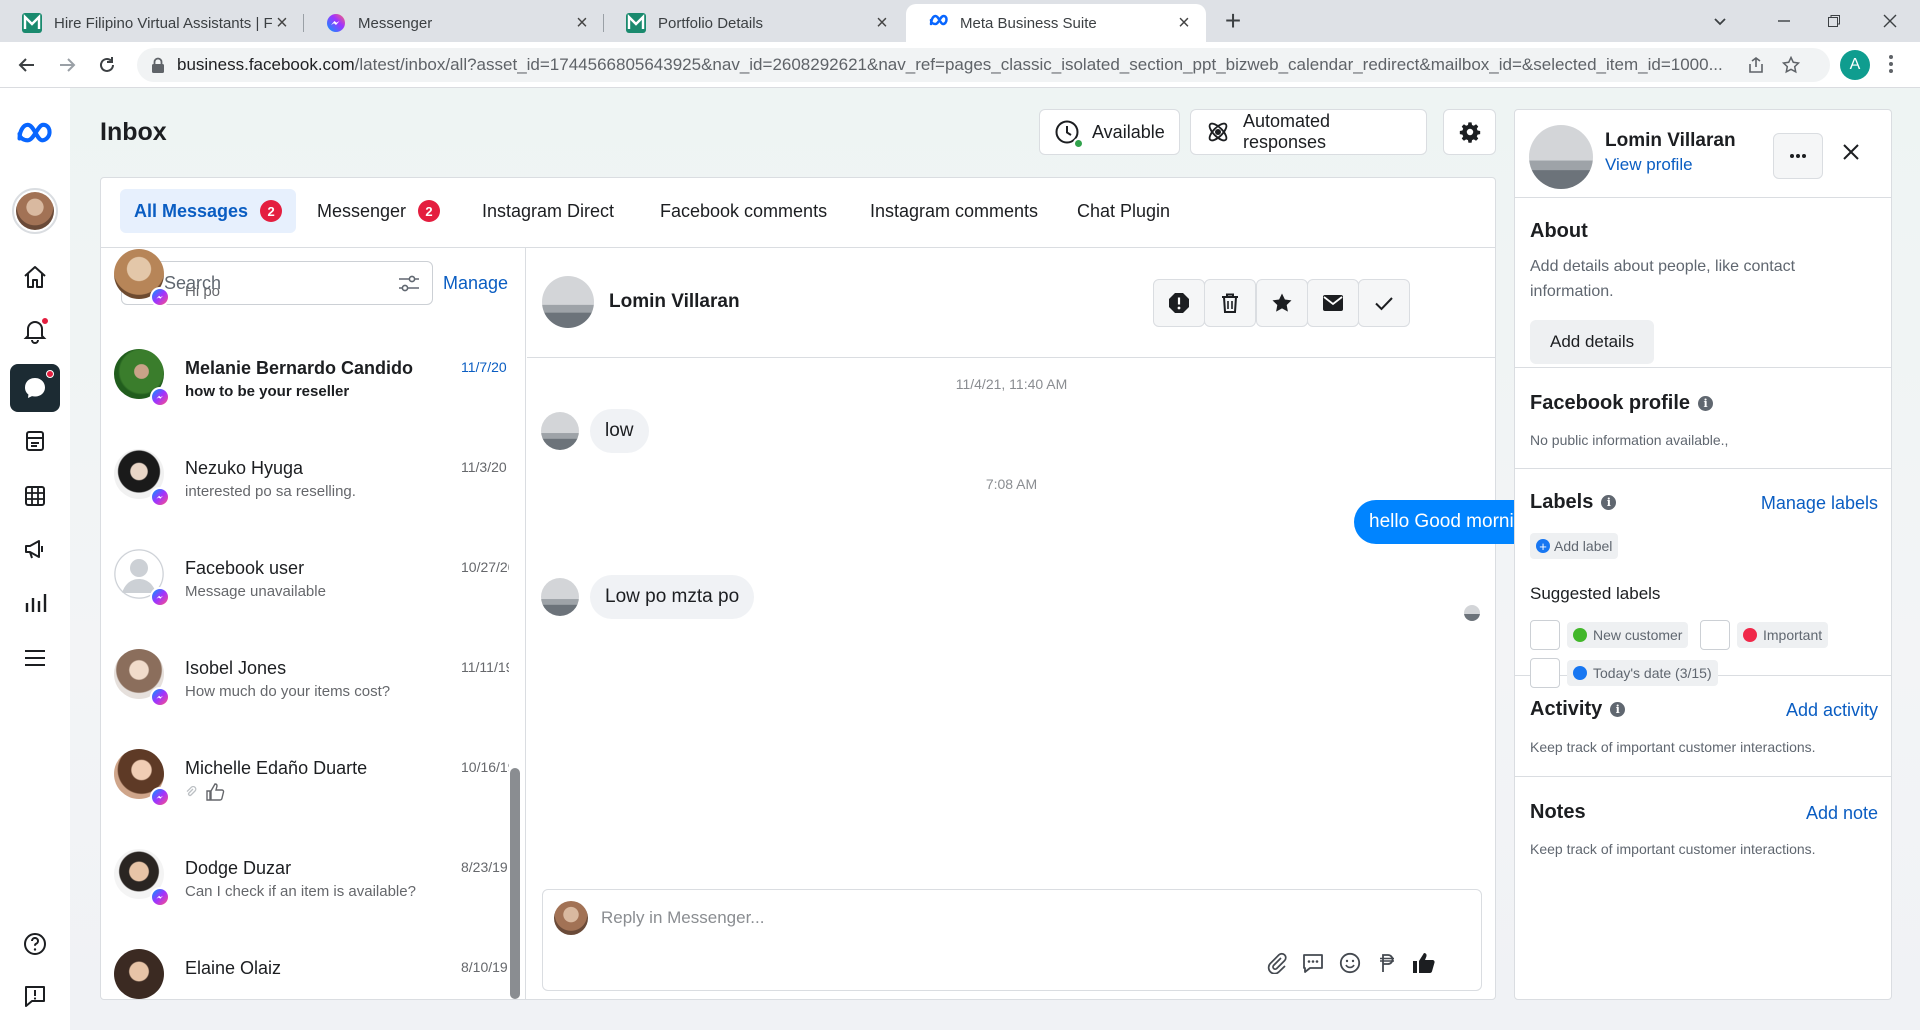  I want to click on availability-button: Available, so click(1109, 132).